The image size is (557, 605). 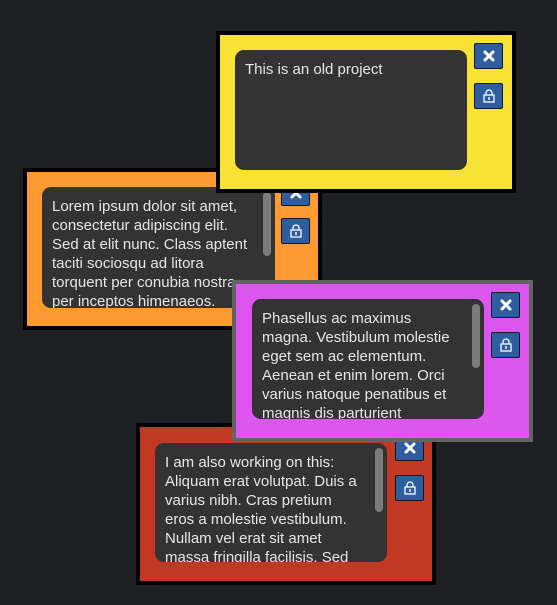 I want to click on sticky-note-yellow: This is an old project, so click(x=366, y=112).